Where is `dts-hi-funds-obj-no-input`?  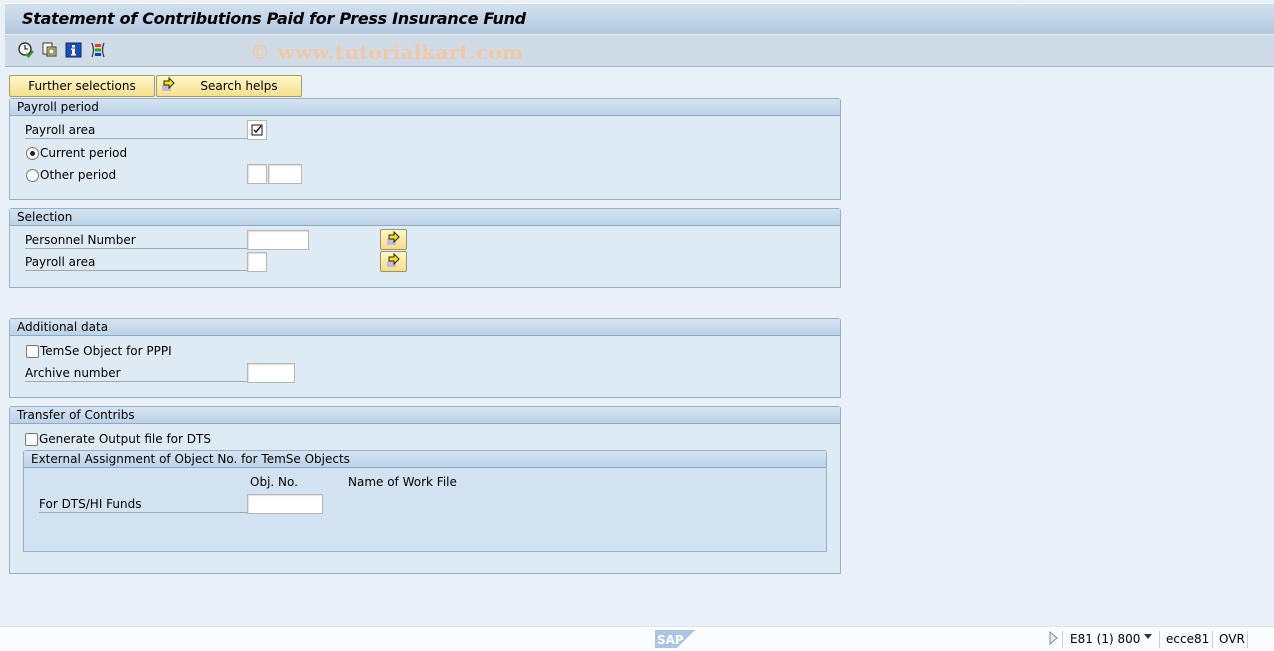
dts-hi-funds-obj-no-input is located at coordinates (285, 504).